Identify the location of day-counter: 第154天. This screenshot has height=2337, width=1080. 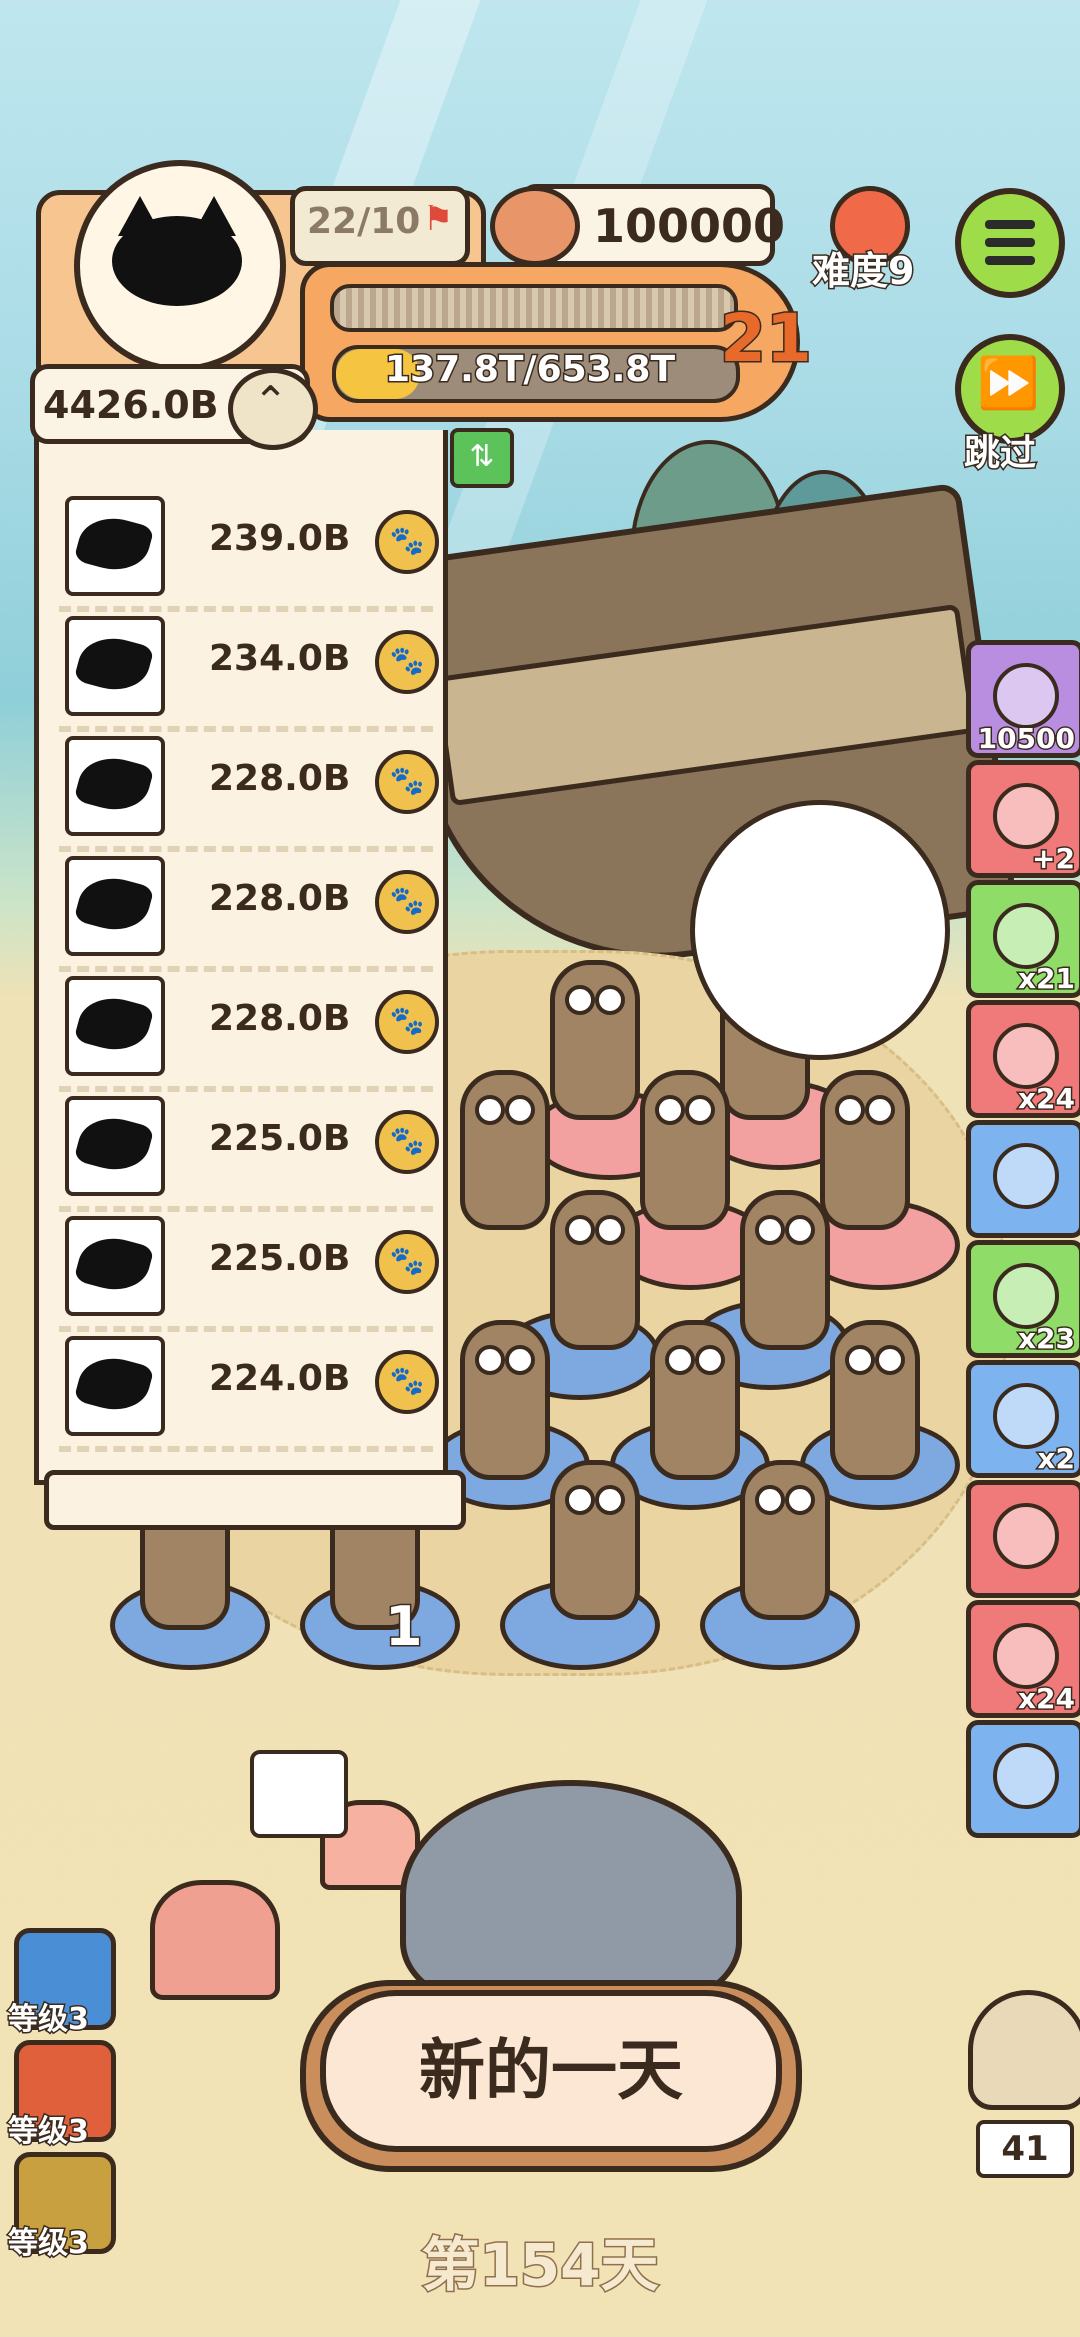
(540, 2265).